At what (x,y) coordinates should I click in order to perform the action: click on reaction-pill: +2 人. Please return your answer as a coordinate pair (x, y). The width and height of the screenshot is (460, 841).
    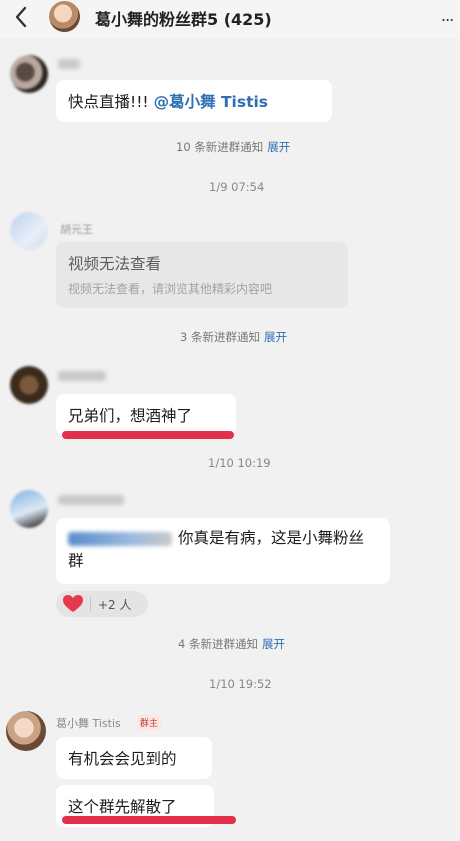
    Looking at the image, I should click on (102, 604).